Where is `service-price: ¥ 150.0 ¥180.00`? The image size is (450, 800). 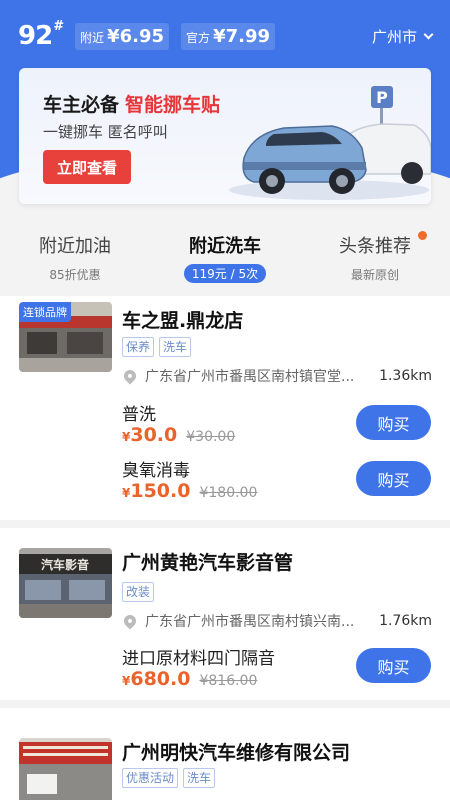
service-price: ¥ 150.0 ¥180.00 is located at coordinates (189, 491).